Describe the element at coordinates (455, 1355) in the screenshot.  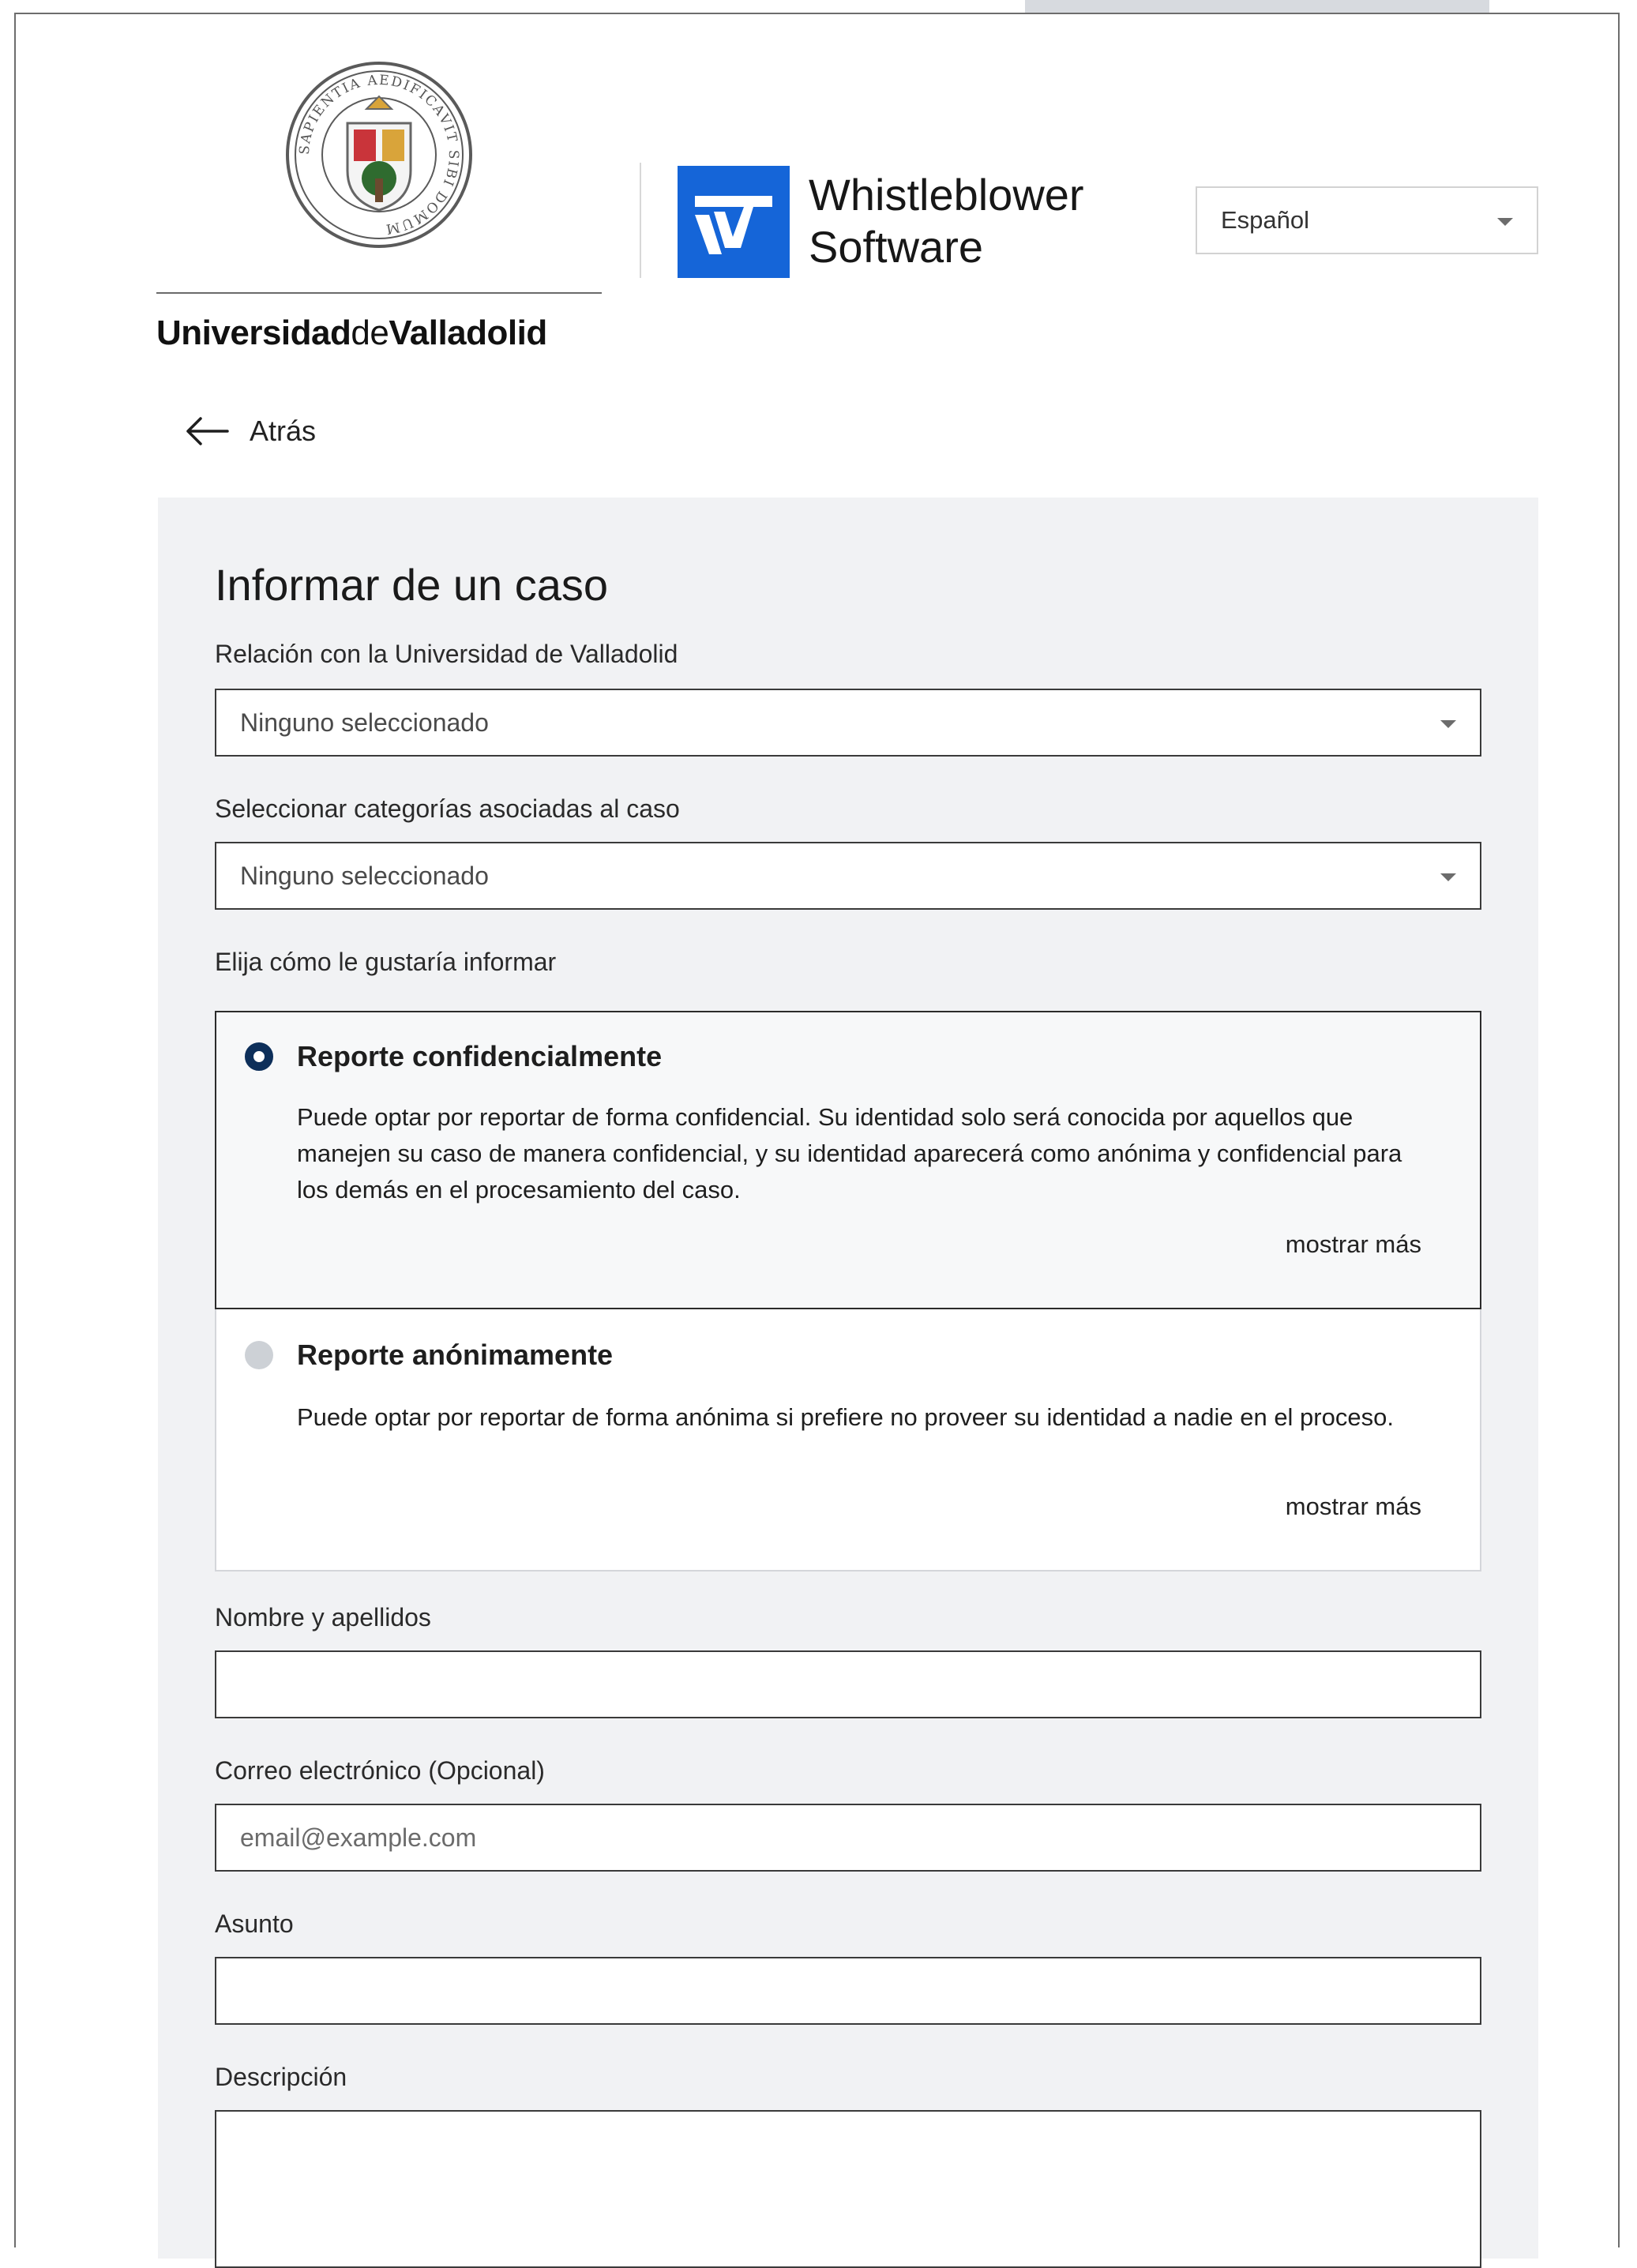
I see `option-anonymous-title: Reporte anónimamente` at that location.